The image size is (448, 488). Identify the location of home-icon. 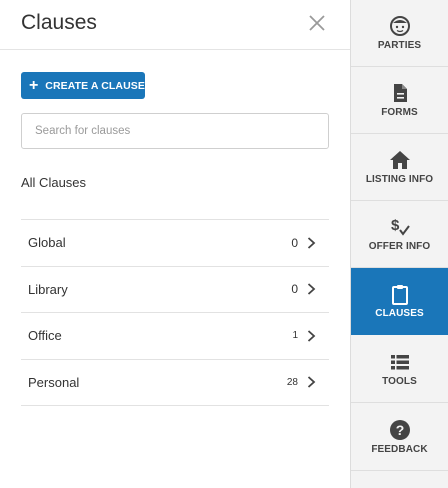
(400, 160).